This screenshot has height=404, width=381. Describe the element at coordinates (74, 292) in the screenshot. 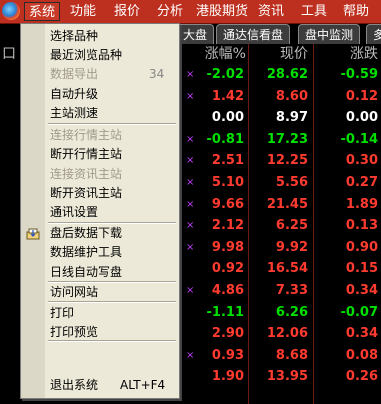

I see `menu-item-label: 访问网站` at that location.